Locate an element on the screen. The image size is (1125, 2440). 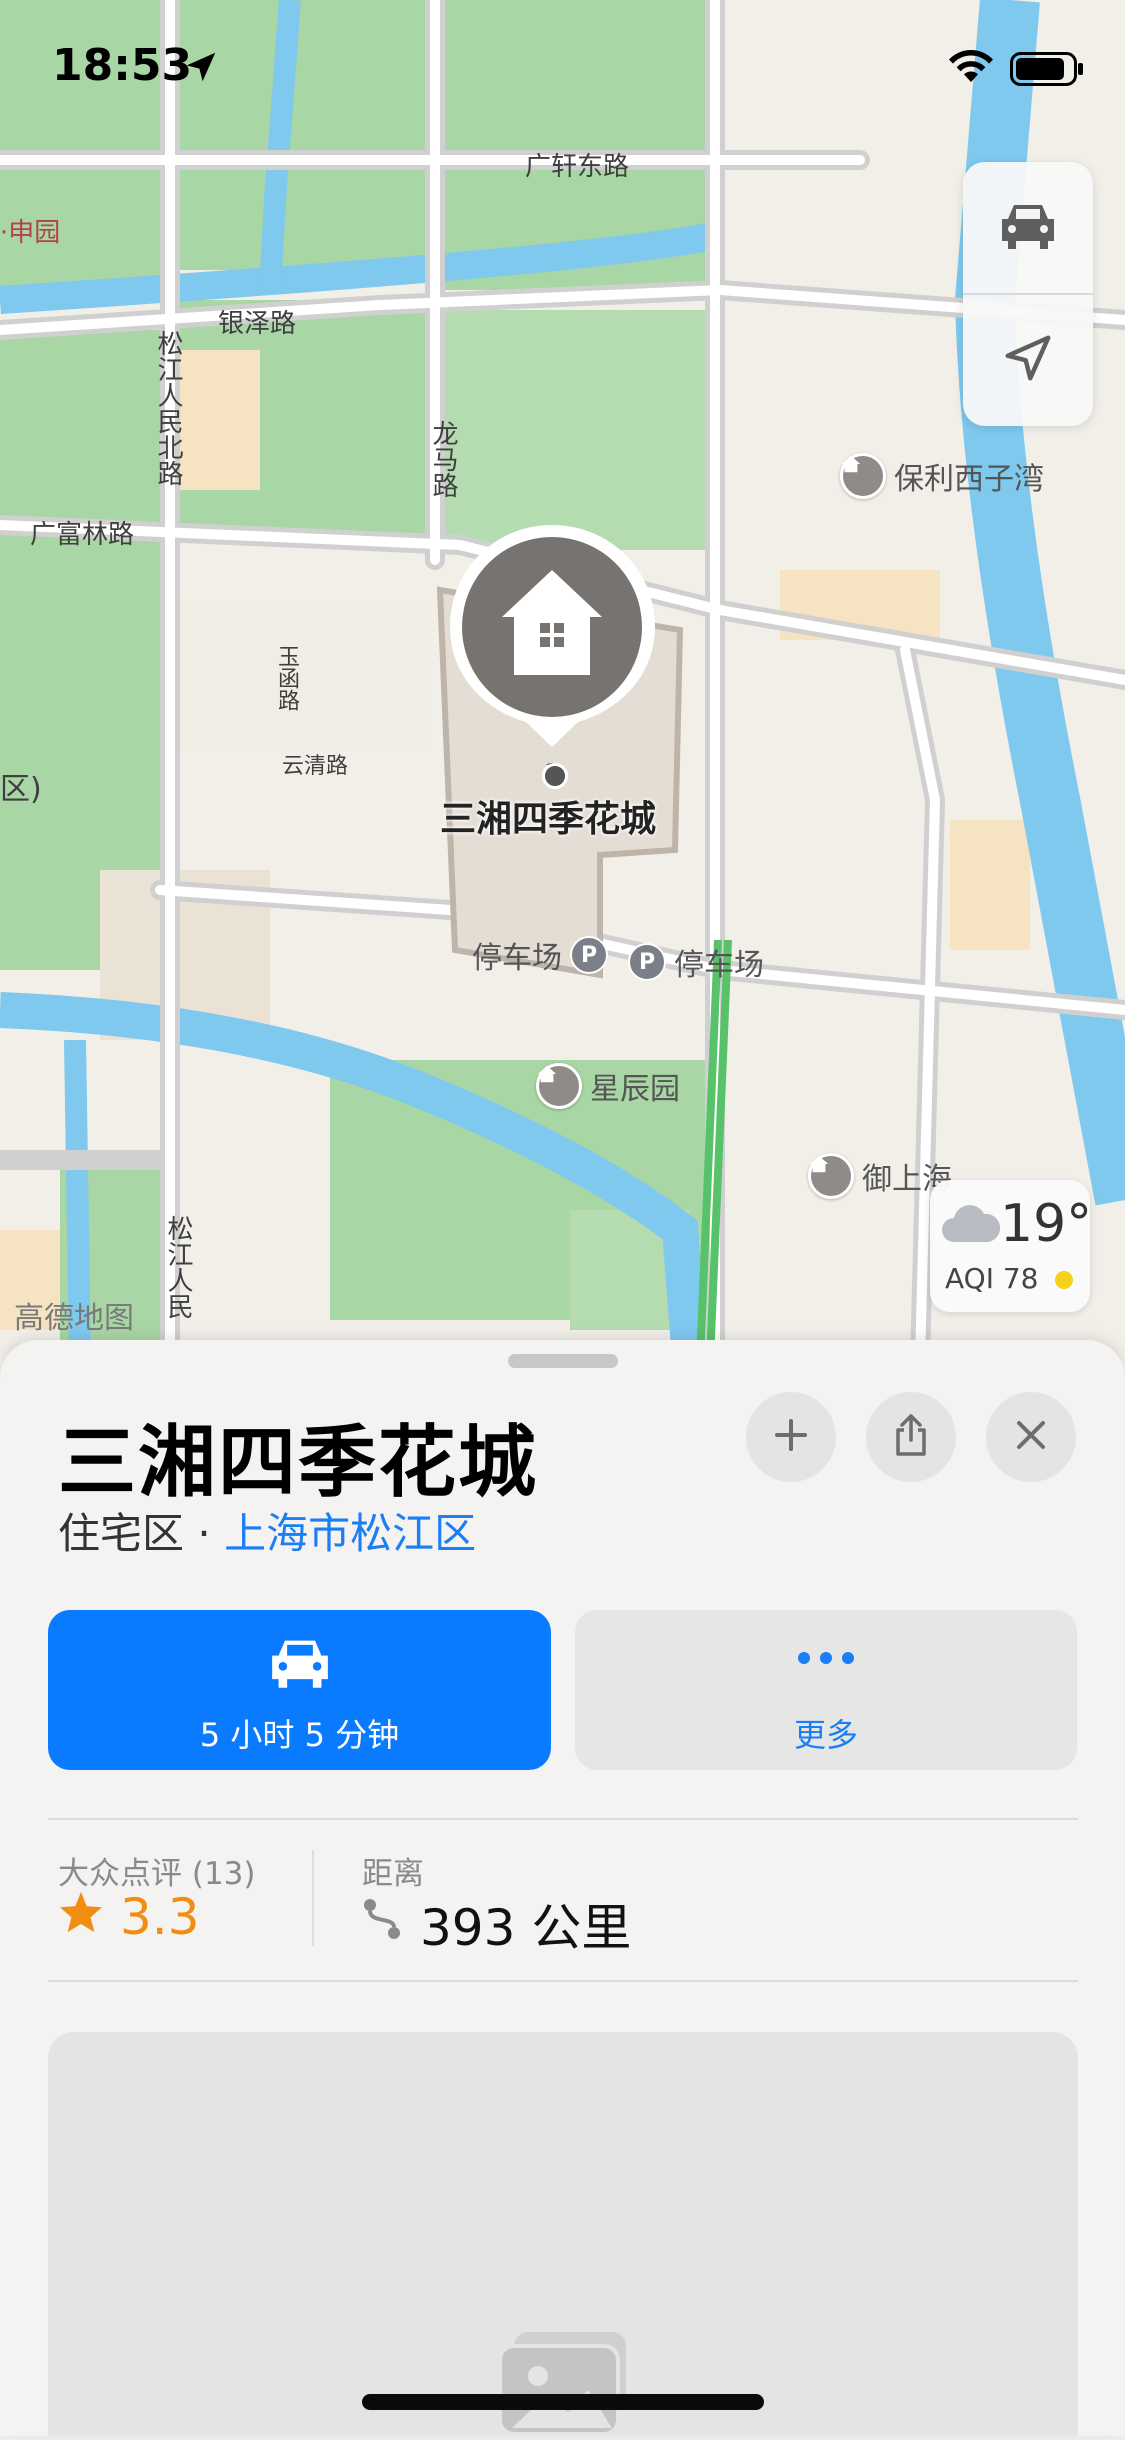
rating-label: 大众点评 (13) is located at coordinates (157, 1874).